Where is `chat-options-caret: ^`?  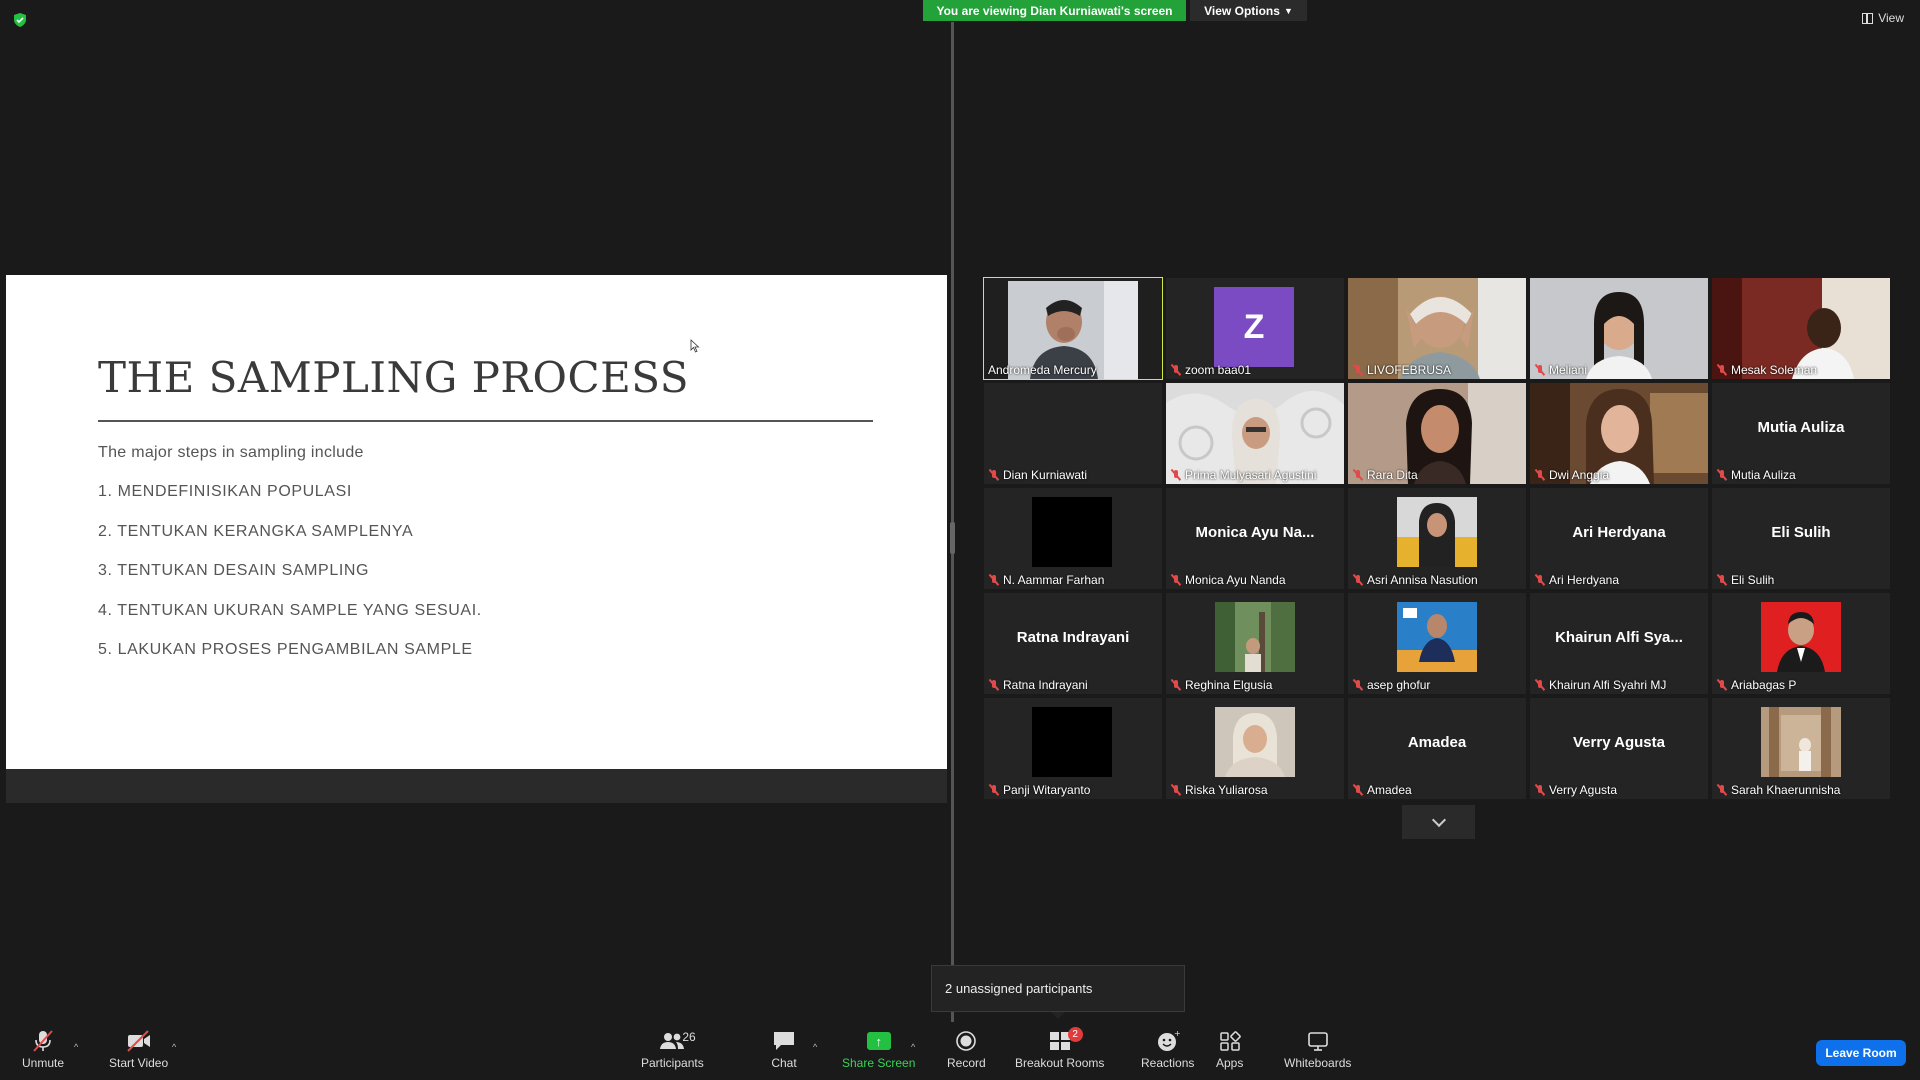 chat-options-caret: ^ is located at coordinates (815, 1047).